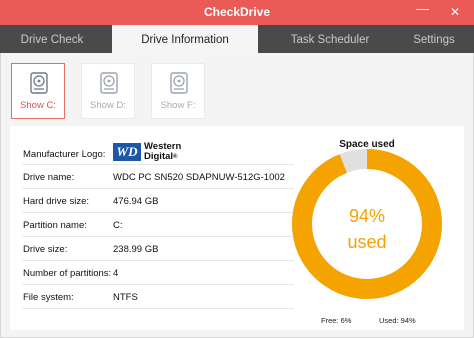 Image resolution: width=474 pixels, height=338 pixels. What do you see at coordinates (108, 105) in the screenshot?
I see `drive-button-label: Show D:` at bounding box center [108, 105].